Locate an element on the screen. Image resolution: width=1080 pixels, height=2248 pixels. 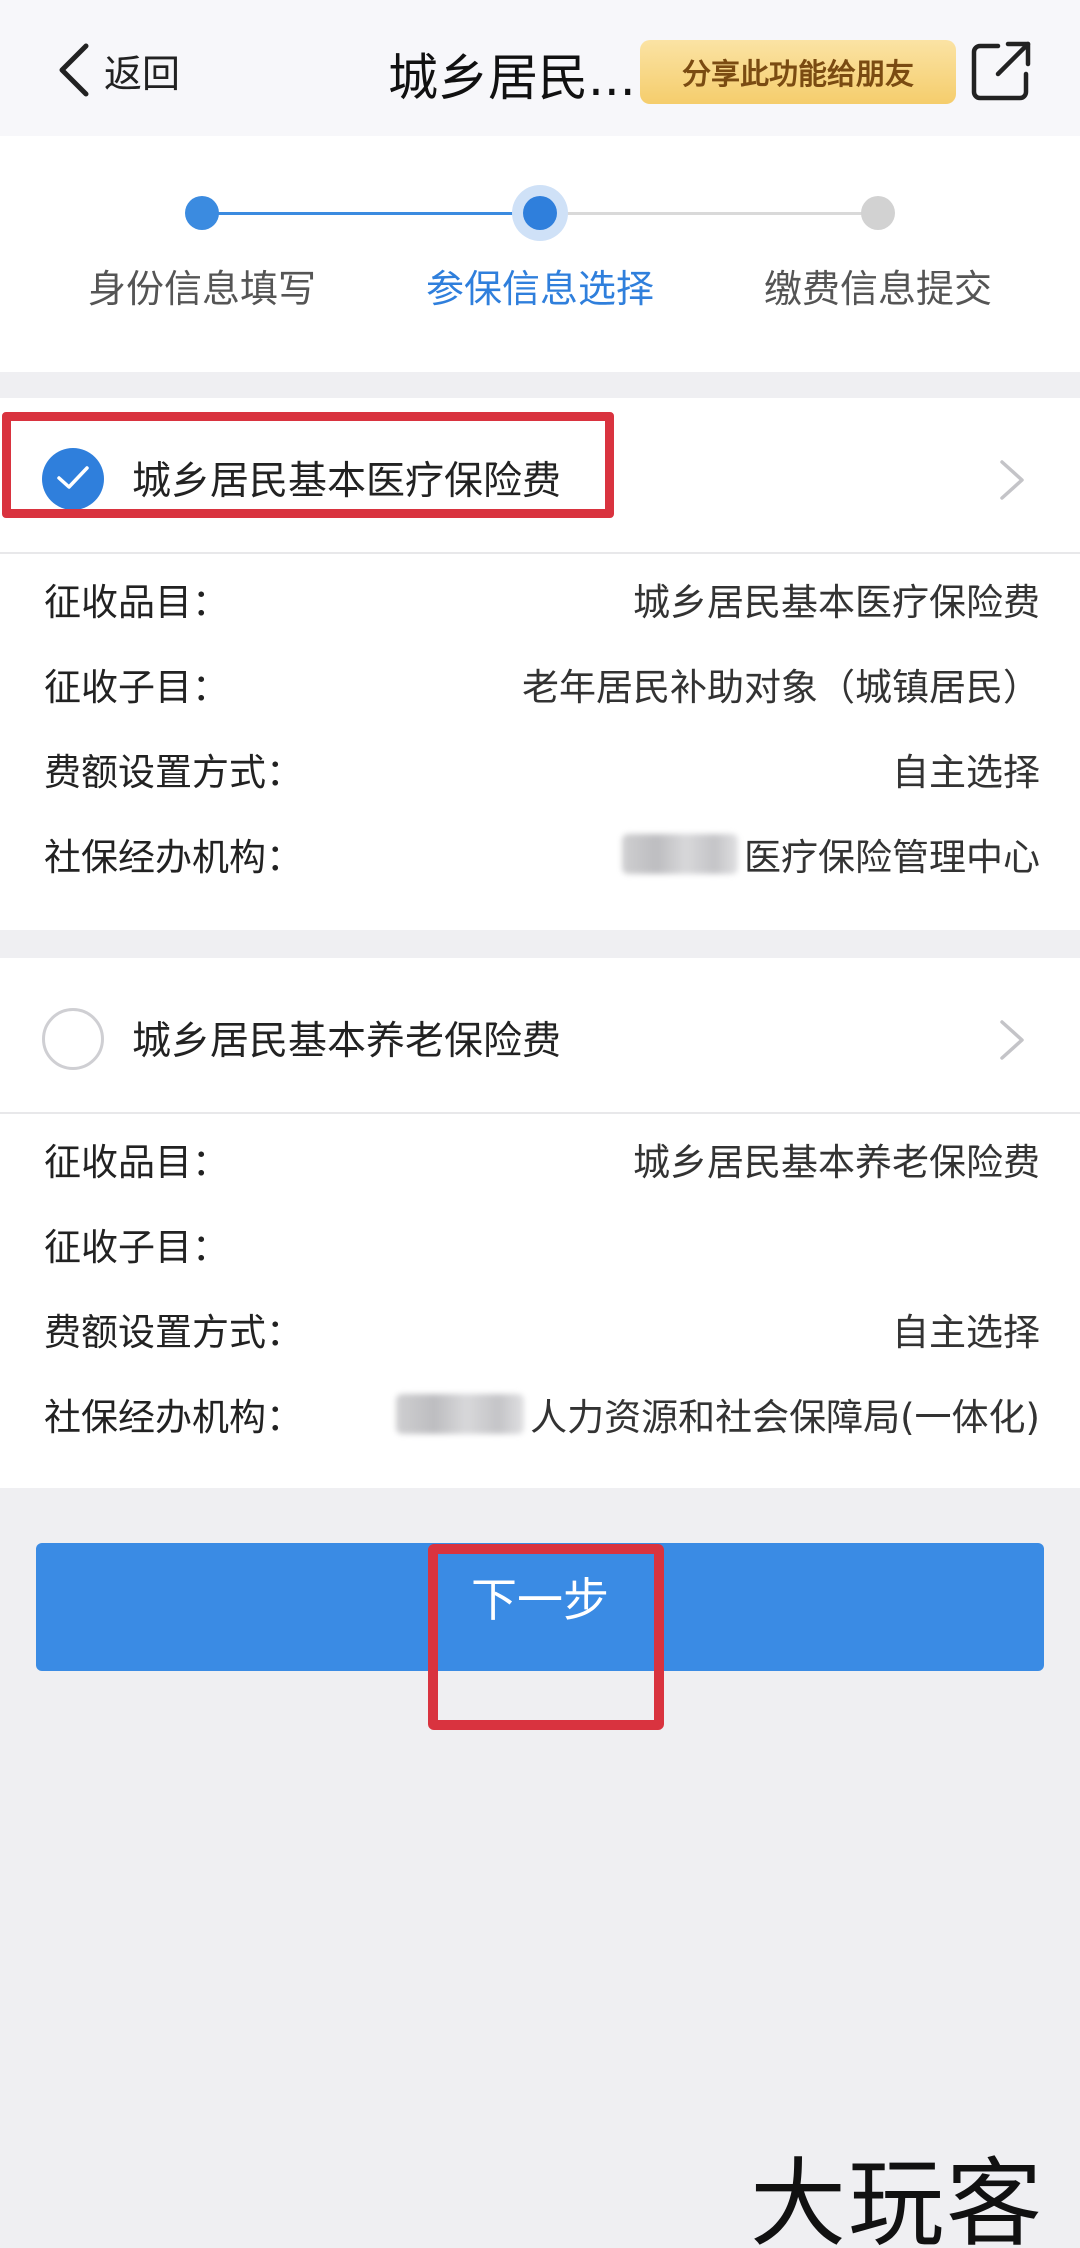
detail-row: 社保经办机构： 医疗保险管理中心 is located at coordinates (540, 851).